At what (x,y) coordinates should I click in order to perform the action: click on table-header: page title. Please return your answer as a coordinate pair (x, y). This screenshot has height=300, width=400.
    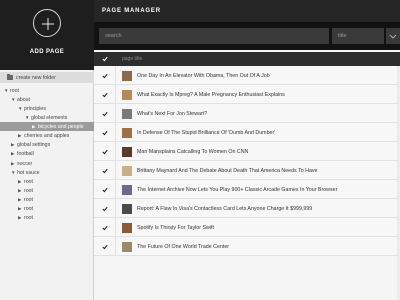
    Looking at the image, I should click on (247, 59).